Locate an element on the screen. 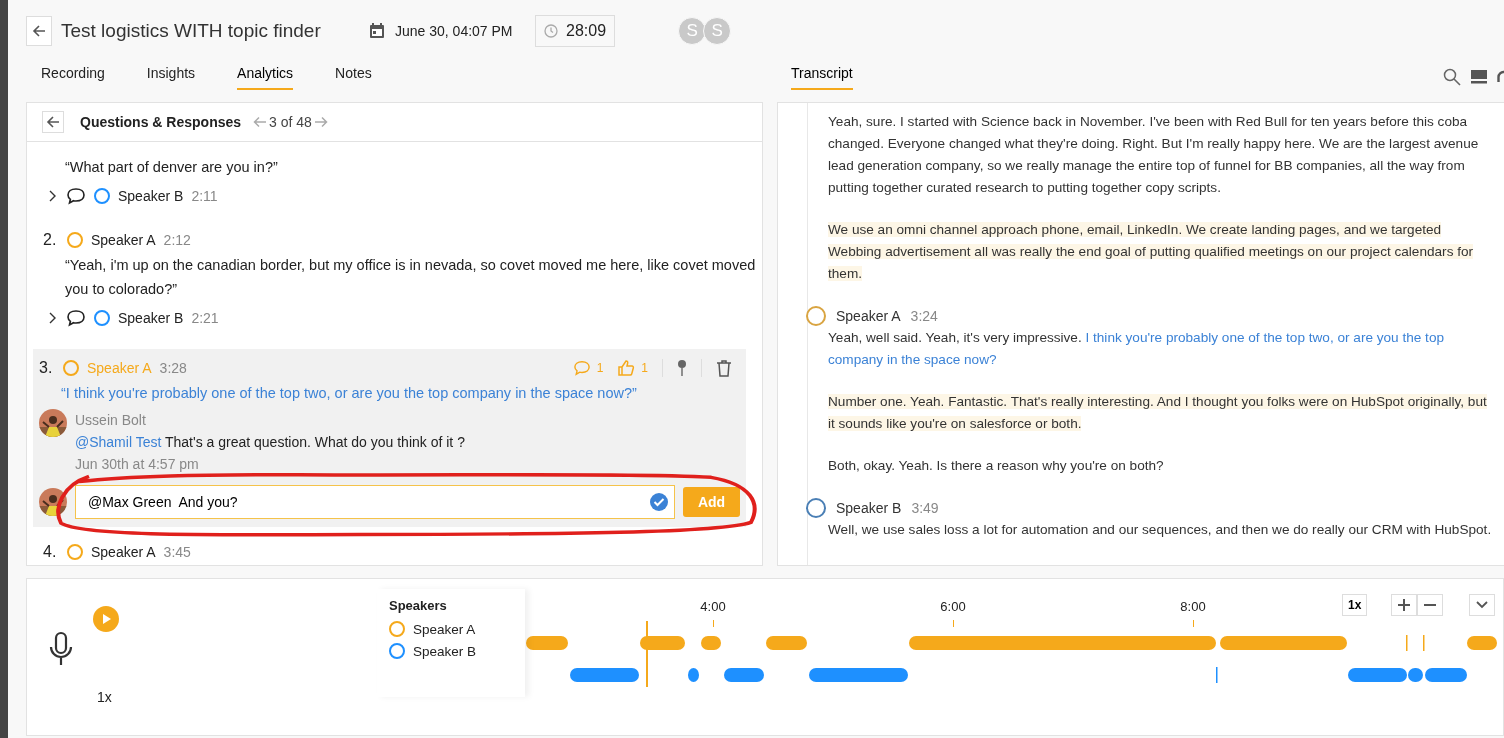  legend-label: Speaker A is located at coordinates (444, 629).